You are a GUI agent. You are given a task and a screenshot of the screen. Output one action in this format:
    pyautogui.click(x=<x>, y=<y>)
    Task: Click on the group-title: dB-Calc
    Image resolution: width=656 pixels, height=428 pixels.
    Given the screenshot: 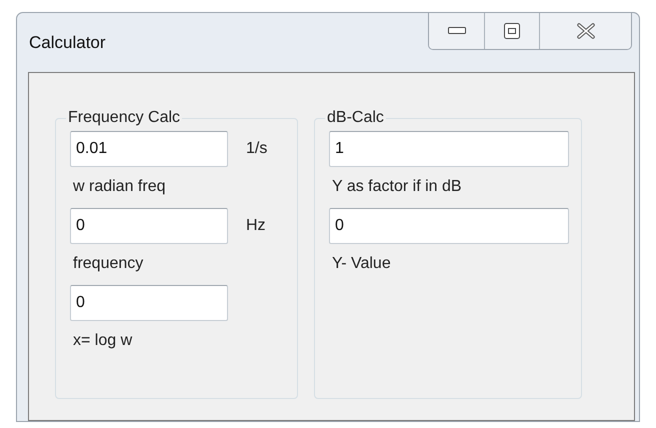 What is the action you would take?
    pyautogui.click(x=355, y=118)
    